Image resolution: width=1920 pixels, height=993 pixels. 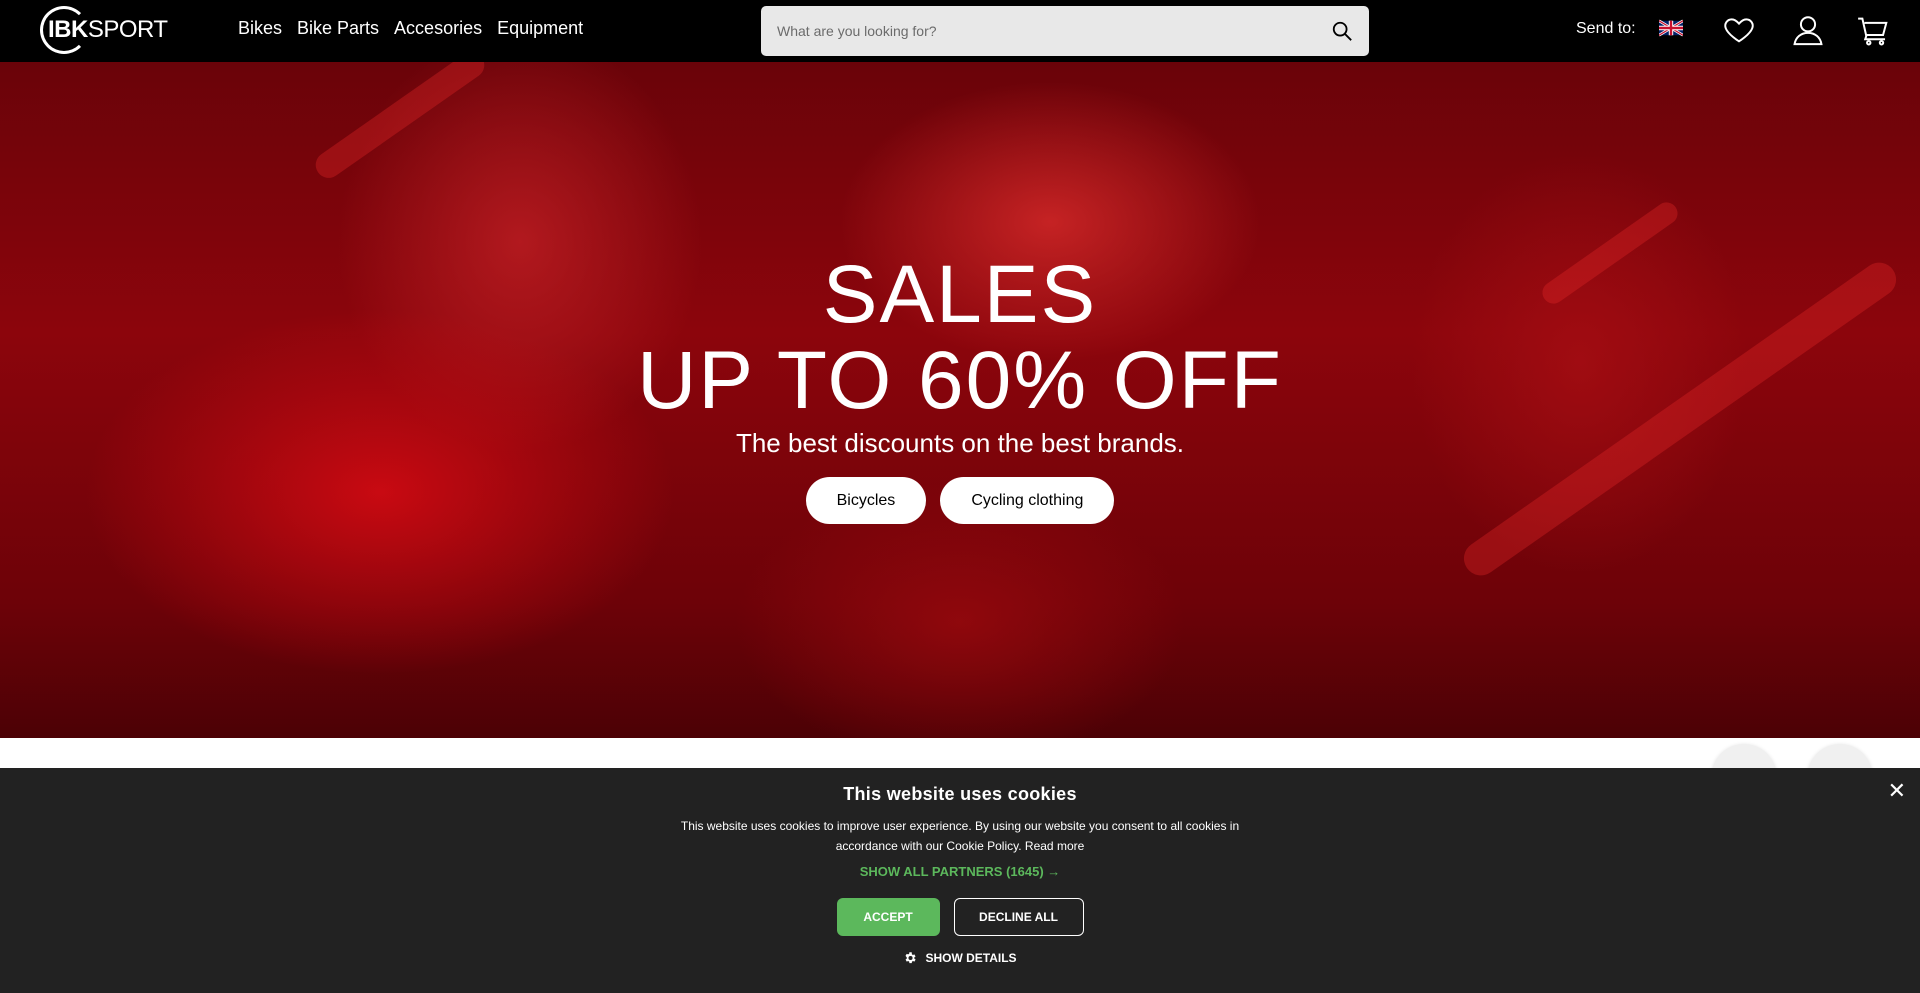 I want to click on gear-icon, so click(x=911, y=958).